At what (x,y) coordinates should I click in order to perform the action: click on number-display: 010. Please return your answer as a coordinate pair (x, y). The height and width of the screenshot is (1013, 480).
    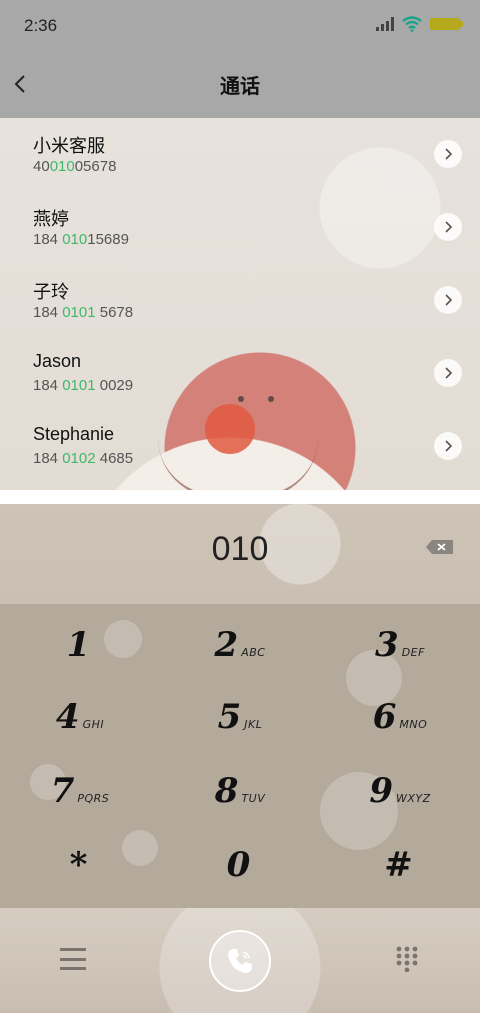
    Looking at the image, I should click on (240, 554).